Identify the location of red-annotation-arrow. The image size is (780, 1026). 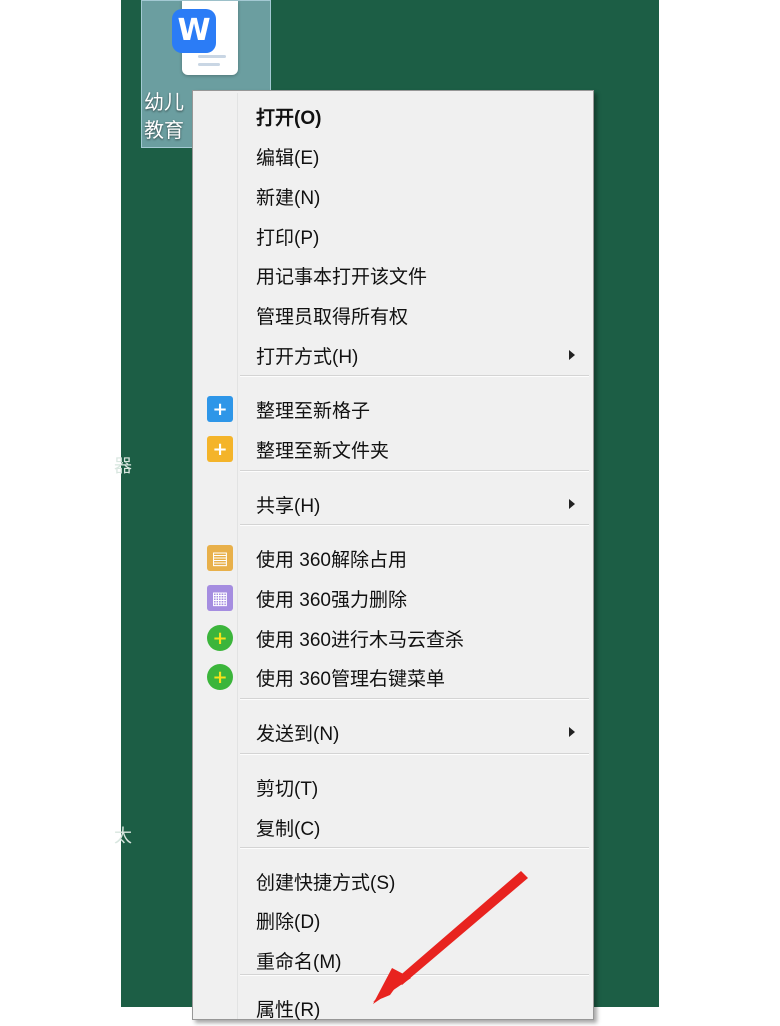
(450, 937).